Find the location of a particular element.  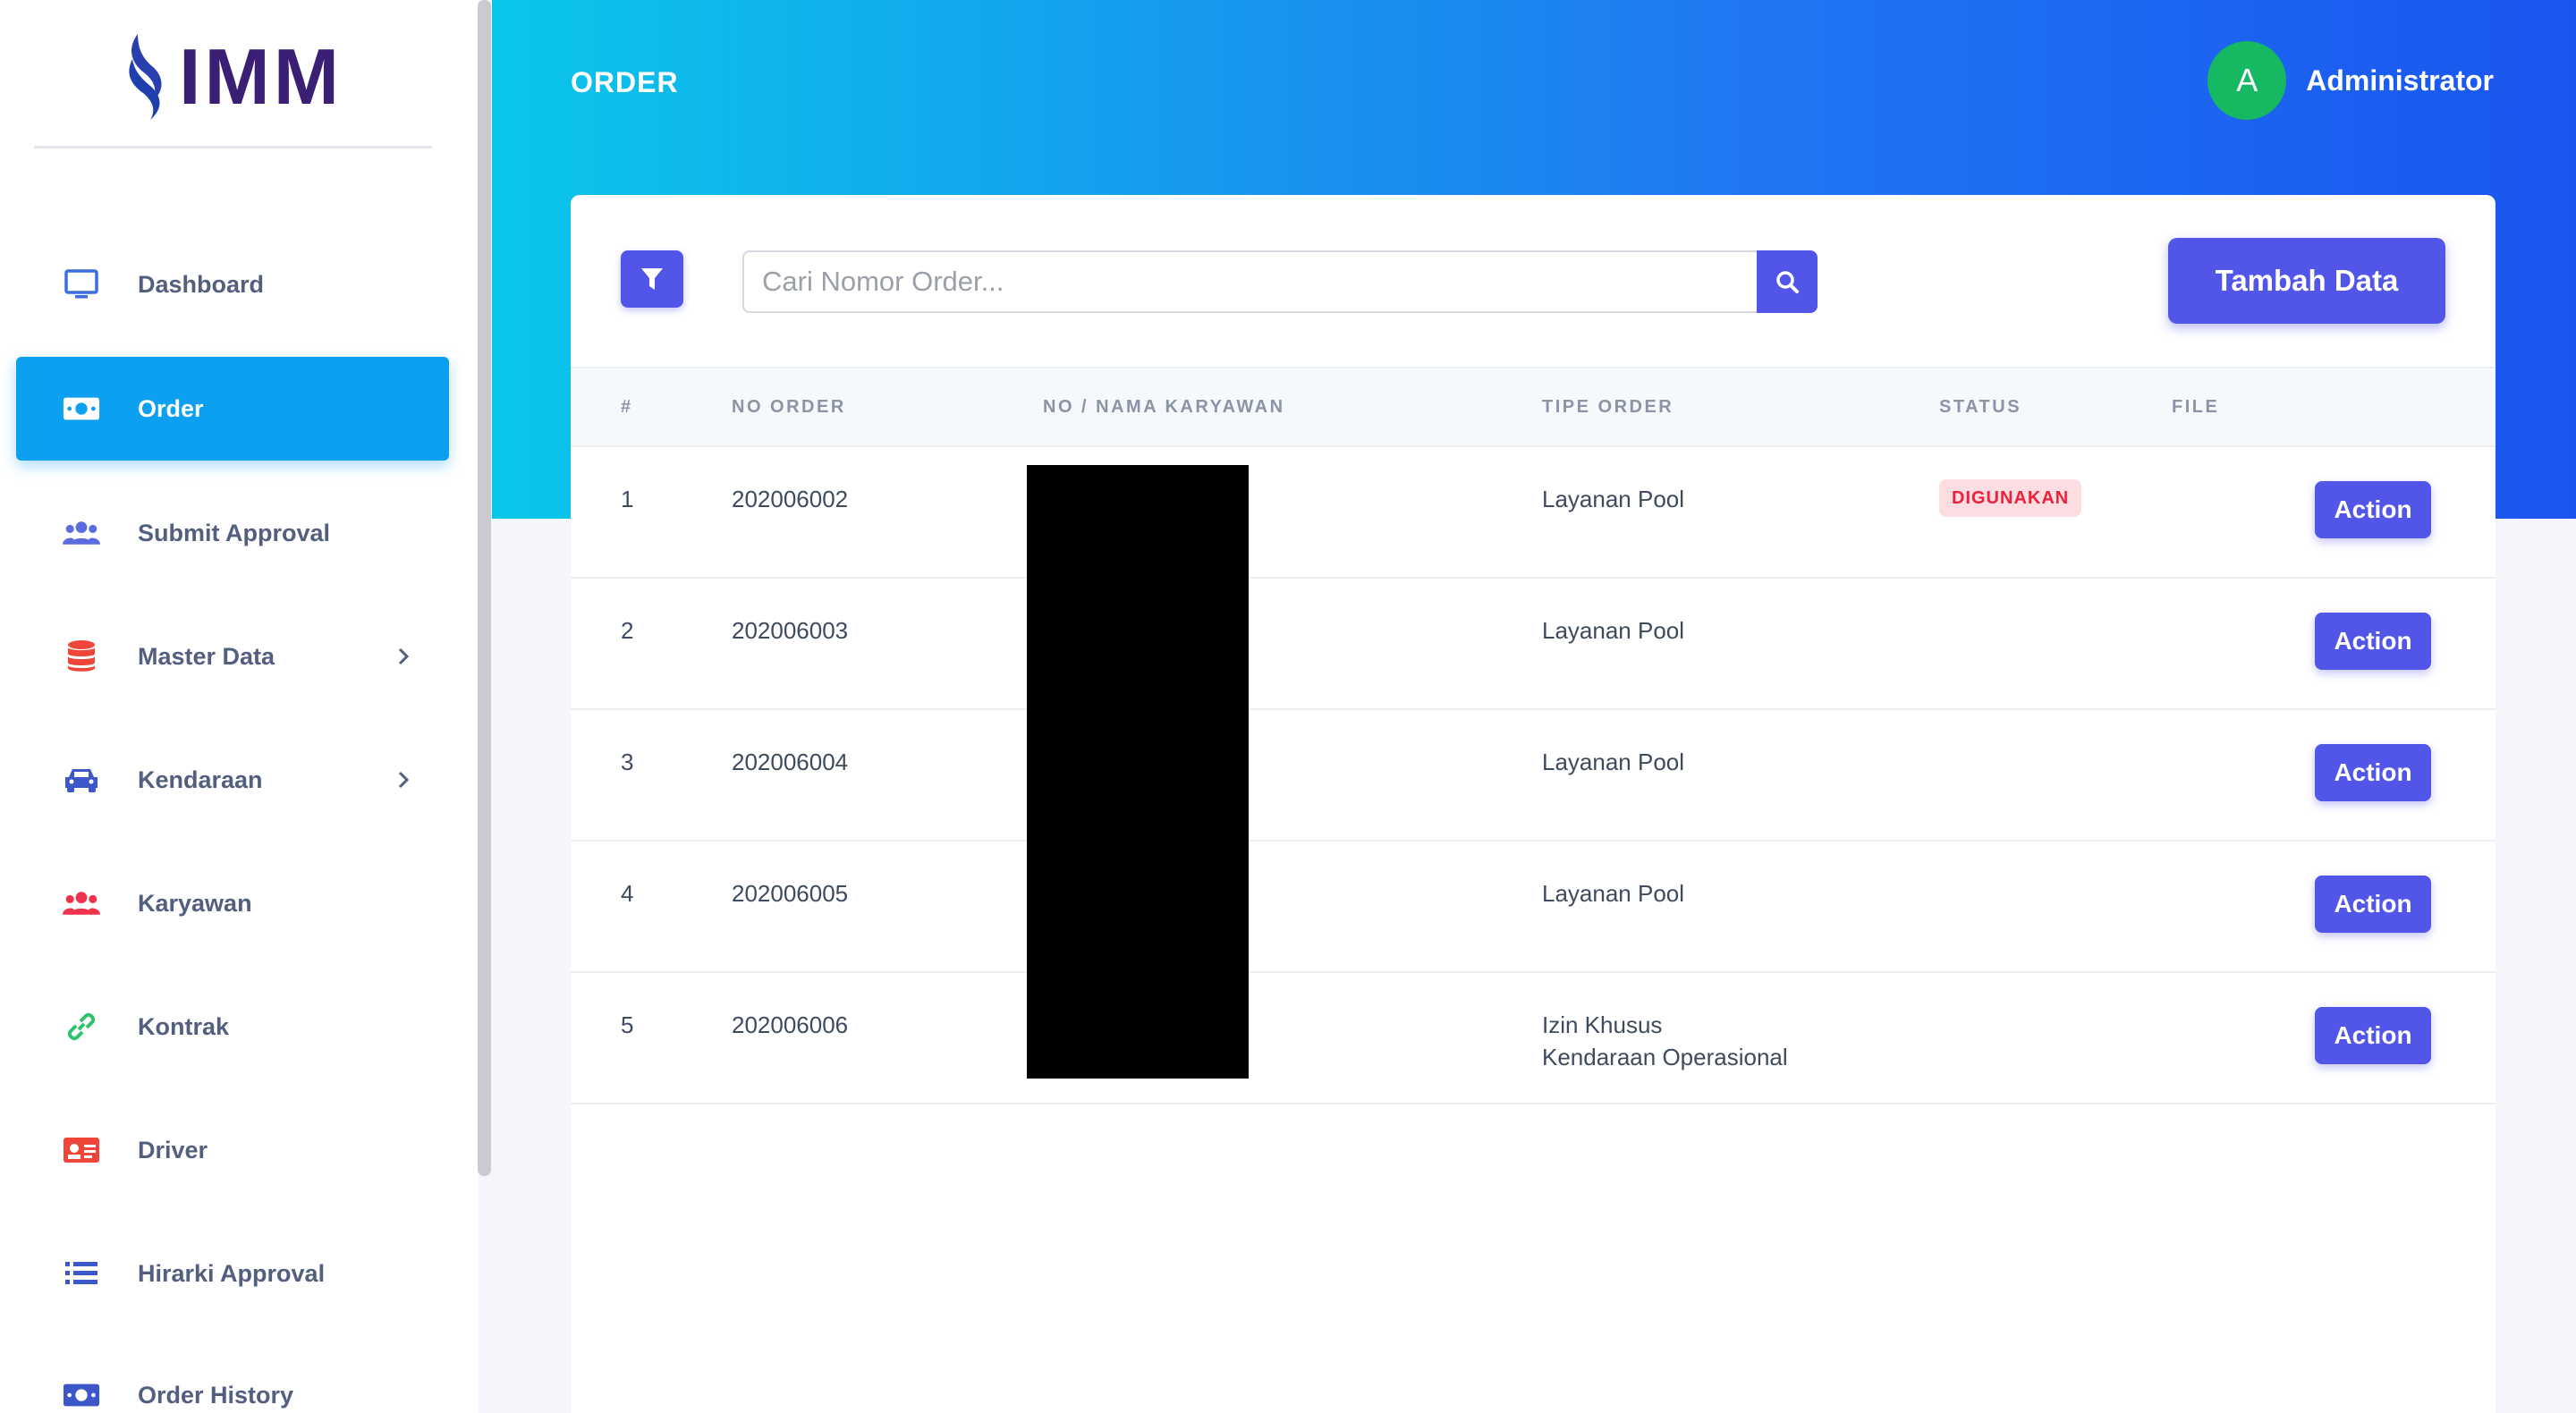

search-icon is located at coordinates (1787, 282).